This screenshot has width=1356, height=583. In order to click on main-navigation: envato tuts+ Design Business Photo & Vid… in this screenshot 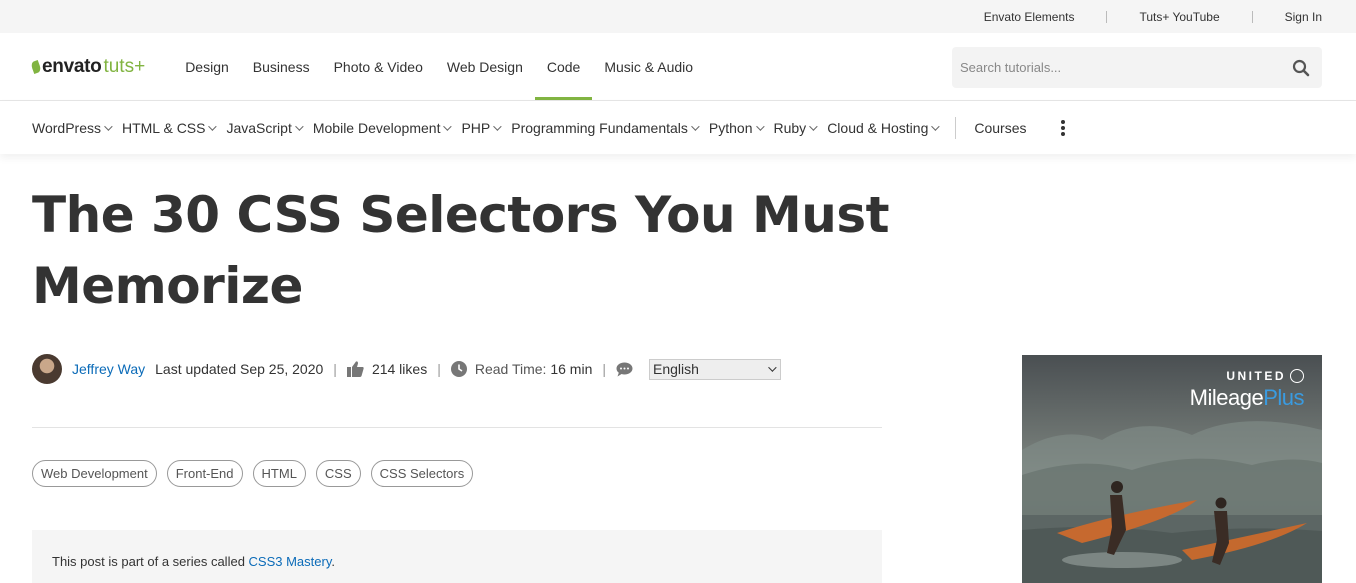, I will do `click(678, 67)`.